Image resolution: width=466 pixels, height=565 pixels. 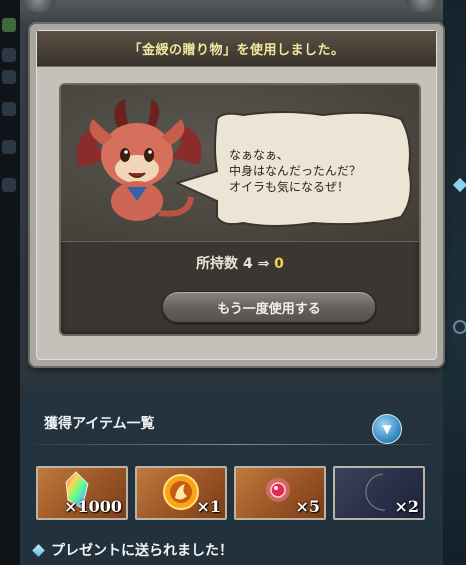 I want to click on acquired-toggle-button: ▼, so click(x=387, y=429).